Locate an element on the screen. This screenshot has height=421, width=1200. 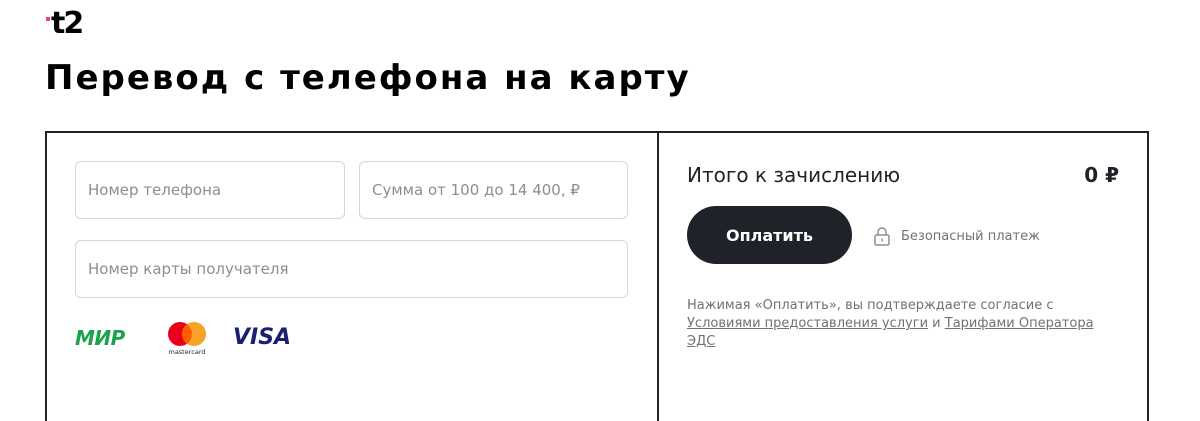
total-value: 0 ₽ is located at coordinates (1101, 175).